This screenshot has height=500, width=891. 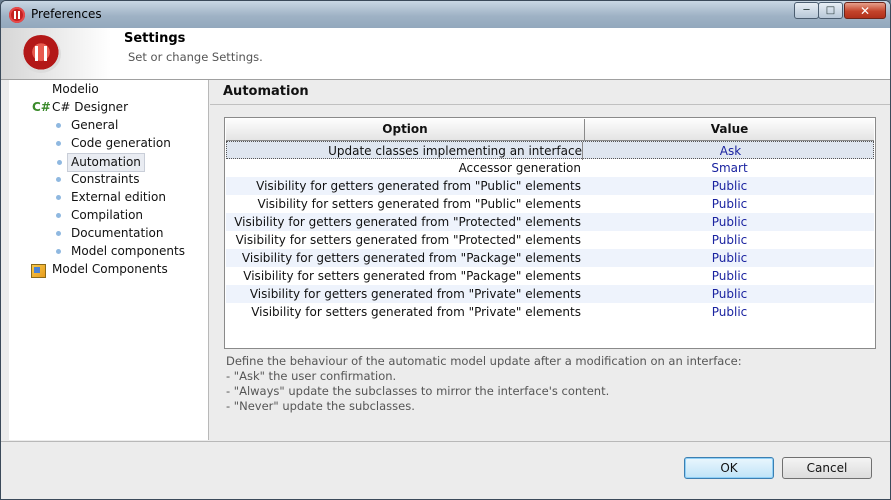 I want to click on tree-item-label: External edition, so click(x=118, y=197).